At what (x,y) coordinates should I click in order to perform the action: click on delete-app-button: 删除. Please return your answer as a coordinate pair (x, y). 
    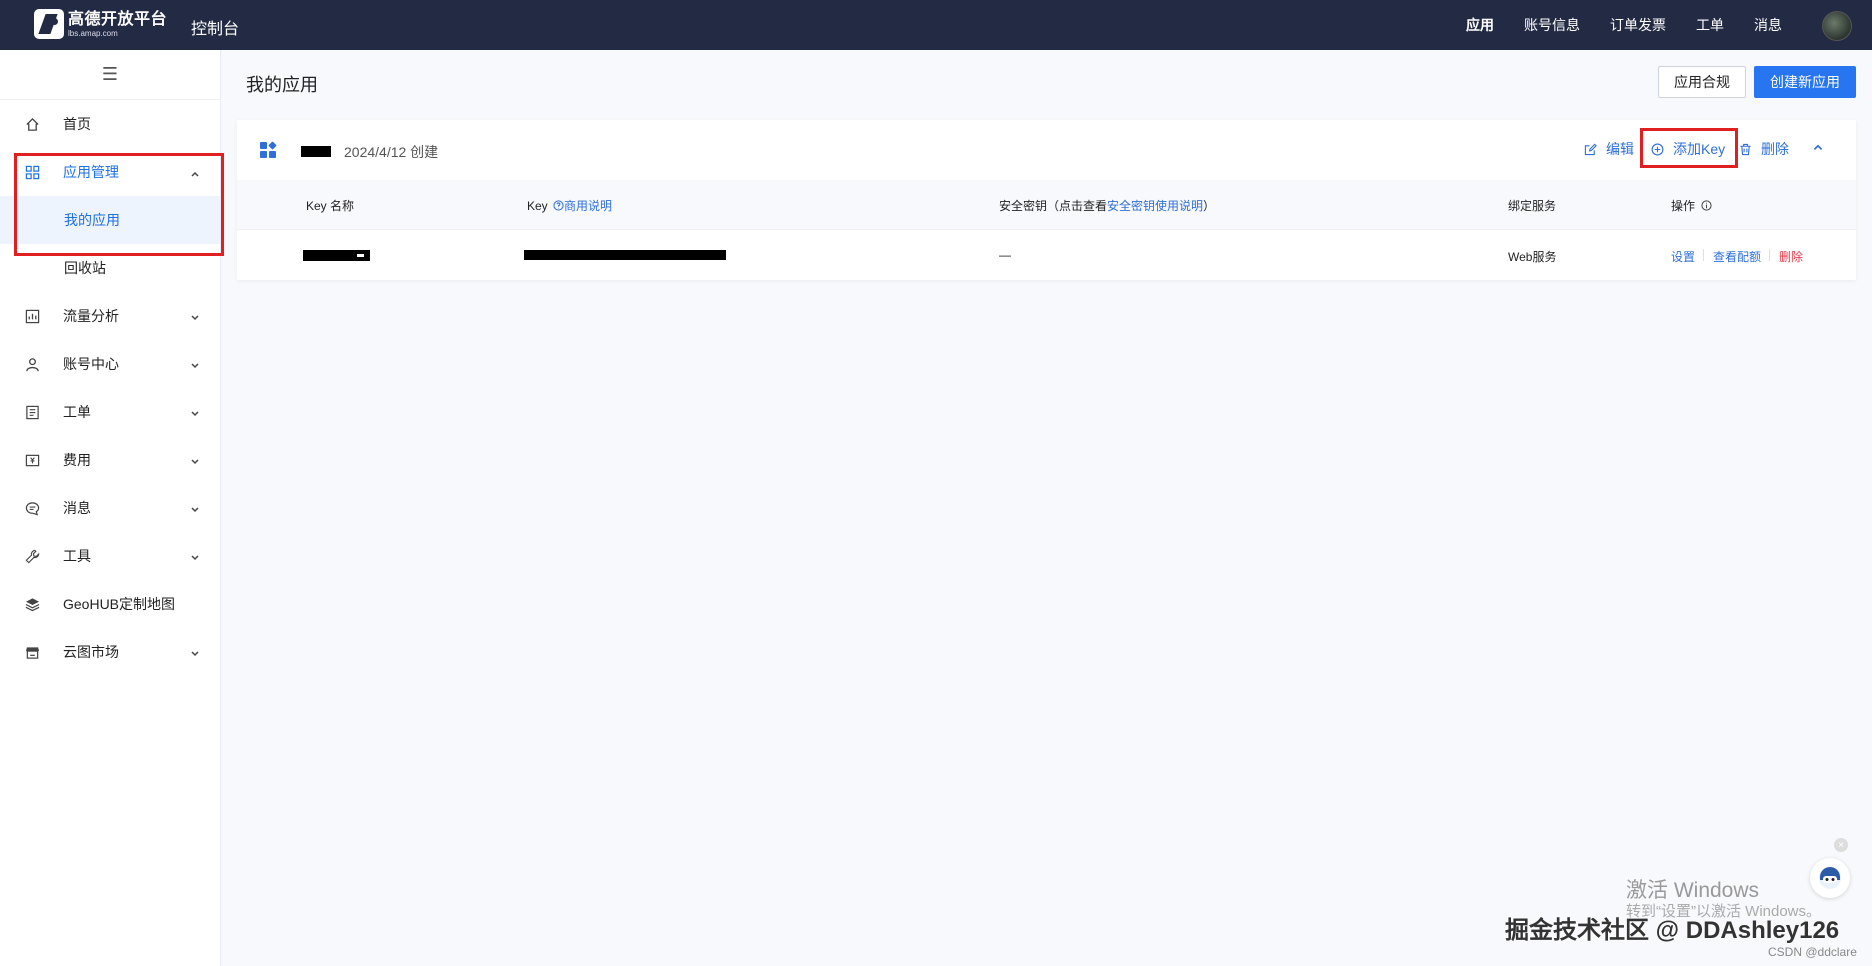
    Looking at the image, I should click on (1764, 149).